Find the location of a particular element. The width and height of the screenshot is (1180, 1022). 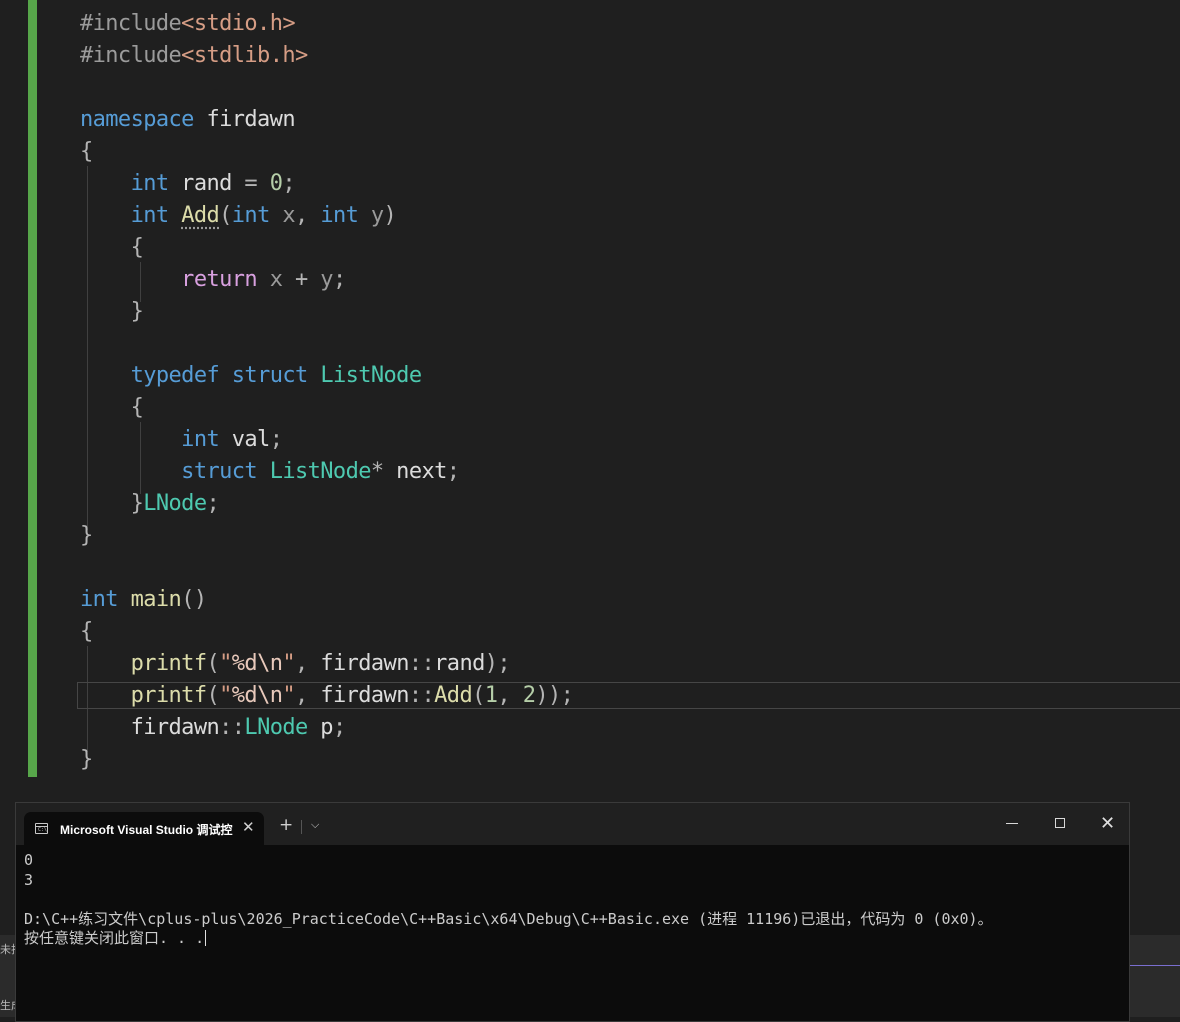

code-line: int val; is located at coordinates (181, 440).